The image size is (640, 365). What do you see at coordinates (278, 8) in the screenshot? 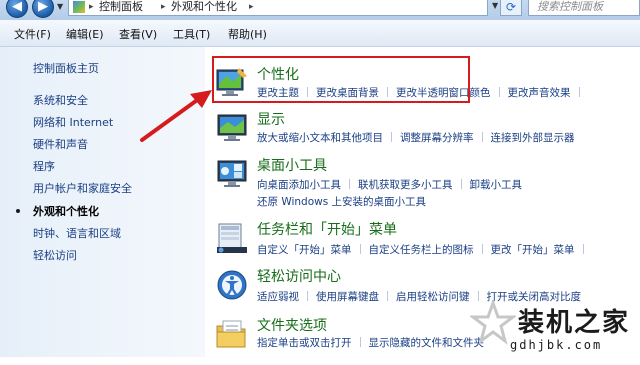
I see `address-field: ▸ 控制面板 ▸ 外观和个性化 ▸` at bounding box center [278, 8].